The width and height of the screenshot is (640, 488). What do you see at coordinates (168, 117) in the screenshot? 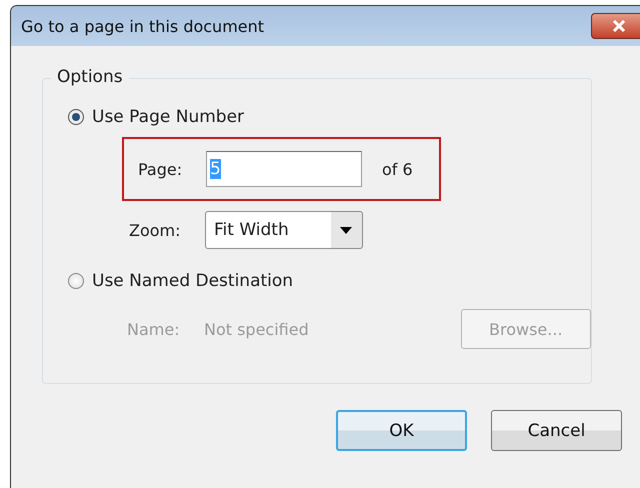
I see `radio-label: Use Page Number` at bounding box center [168, 117].